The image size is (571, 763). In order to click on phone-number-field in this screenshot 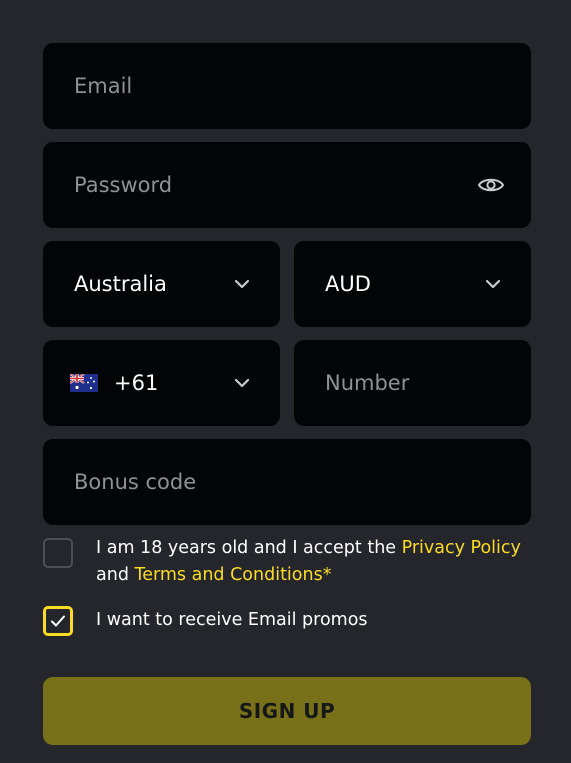, I will do `click(428, 383)`.